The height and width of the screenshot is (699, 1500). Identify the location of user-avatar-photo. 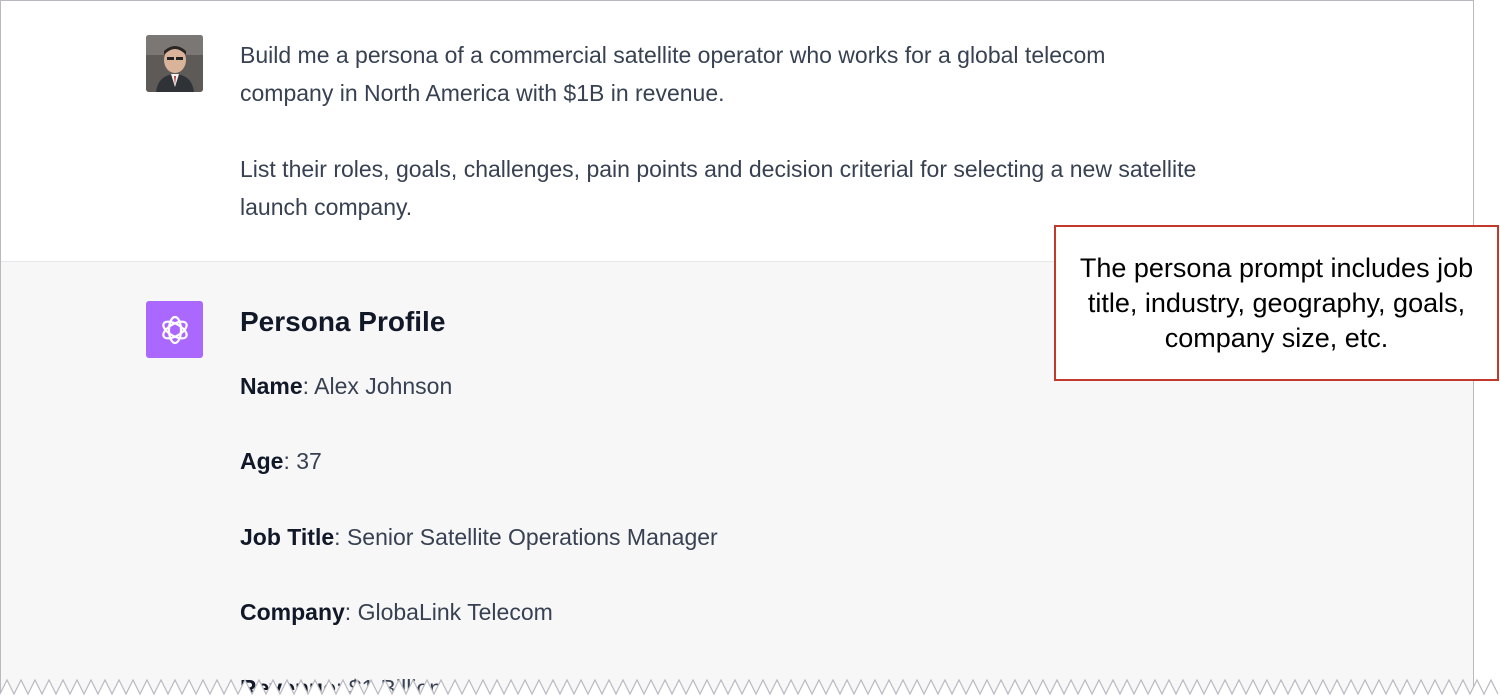
(174, 63).